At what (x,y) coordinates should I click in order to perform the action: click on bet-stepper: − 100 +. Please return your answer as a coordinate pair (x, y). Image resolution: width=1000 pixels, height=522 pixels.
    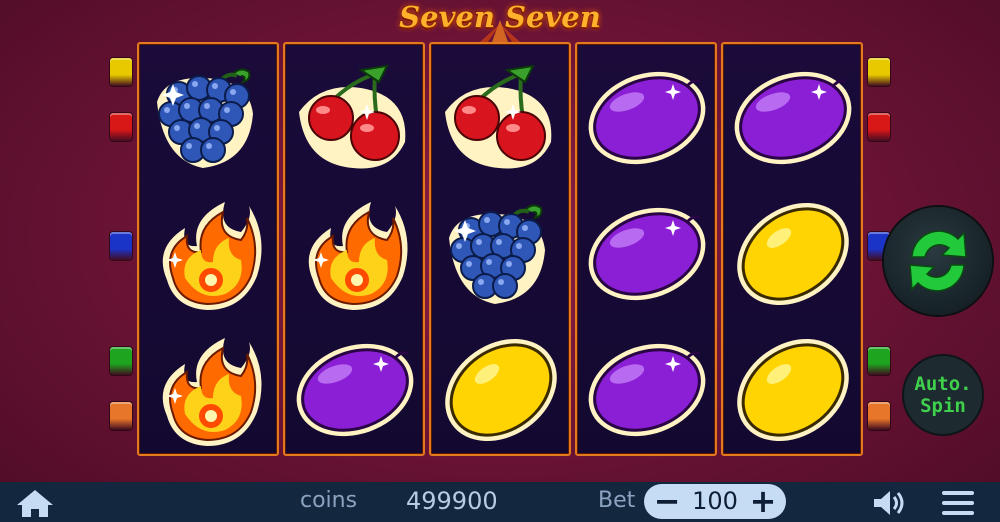
    Looking at the image, I should click on (715, 501).